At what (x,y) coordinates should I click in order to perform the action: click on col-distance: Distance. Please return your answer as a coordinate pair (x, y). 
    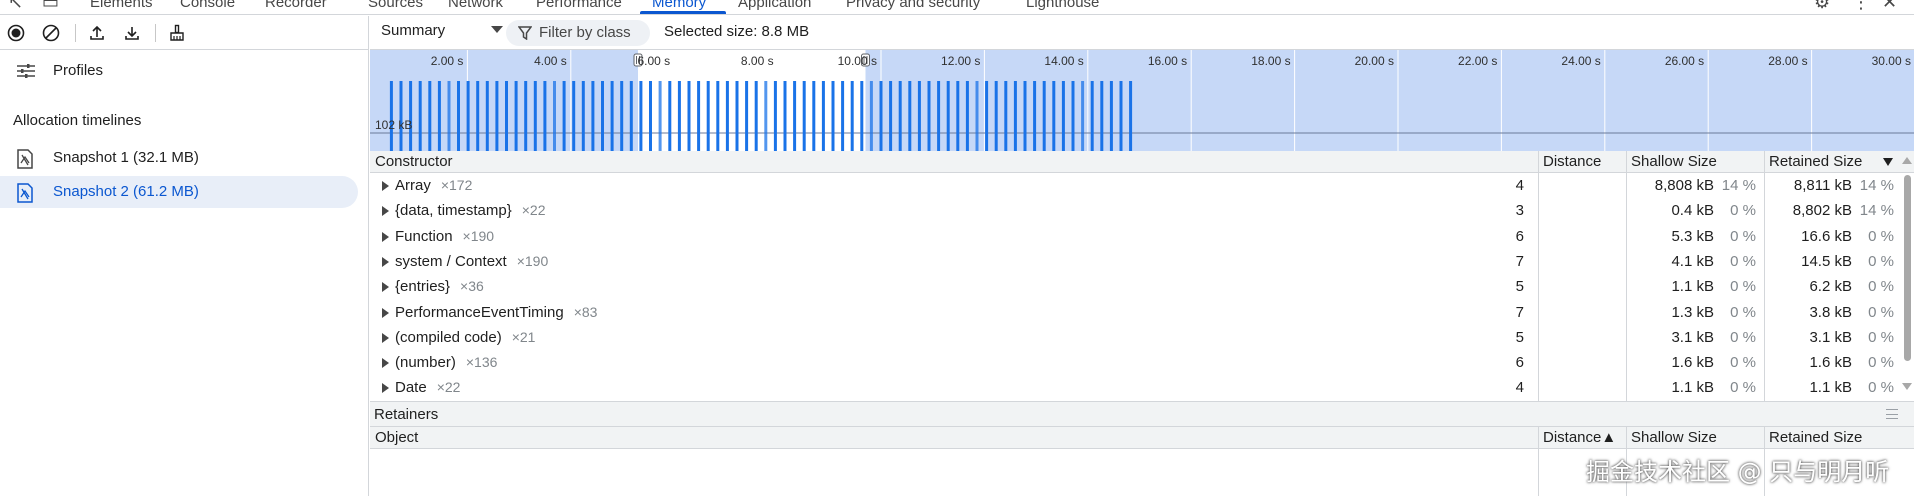
    Looking at the image, I should click on (1572, 161).